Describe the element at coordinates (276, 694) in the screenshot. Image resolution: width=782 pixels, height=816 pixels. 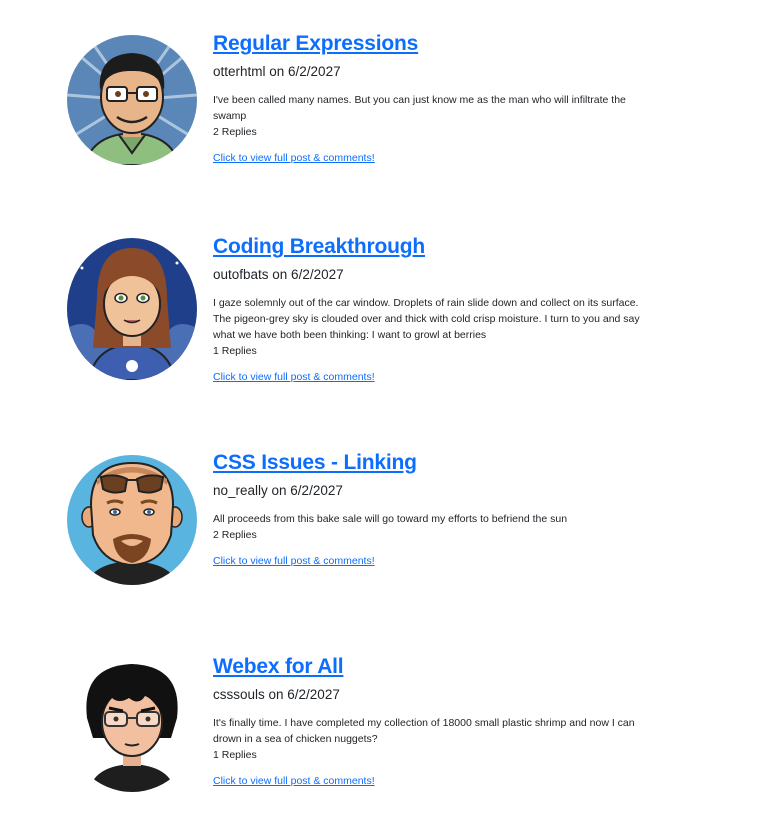
I see `post-byline: csssouls on 6/2/2027` at that location.